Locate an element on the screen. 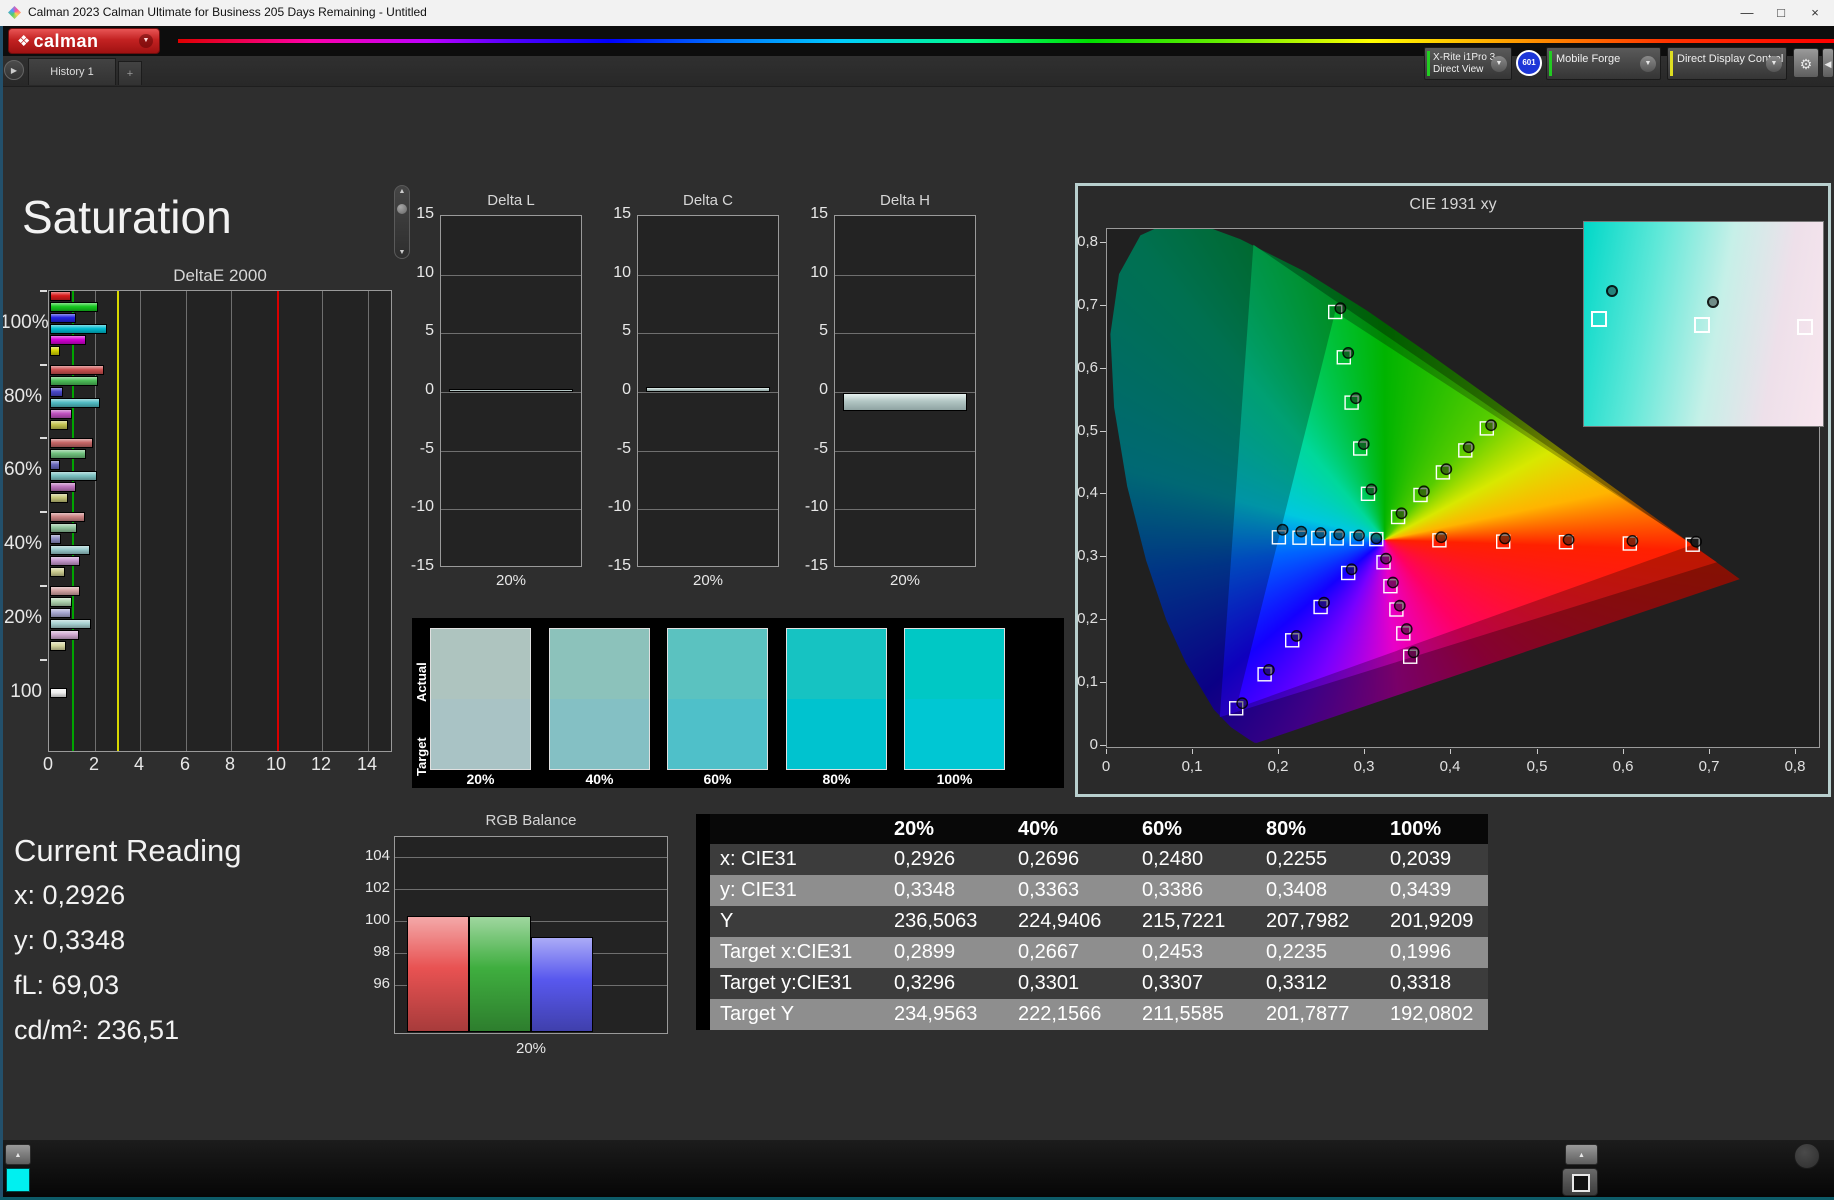 This screenshot has height=1200, width=1834. source-selector: Mobile Forge ▼ is located at coordinates (1603, 63).